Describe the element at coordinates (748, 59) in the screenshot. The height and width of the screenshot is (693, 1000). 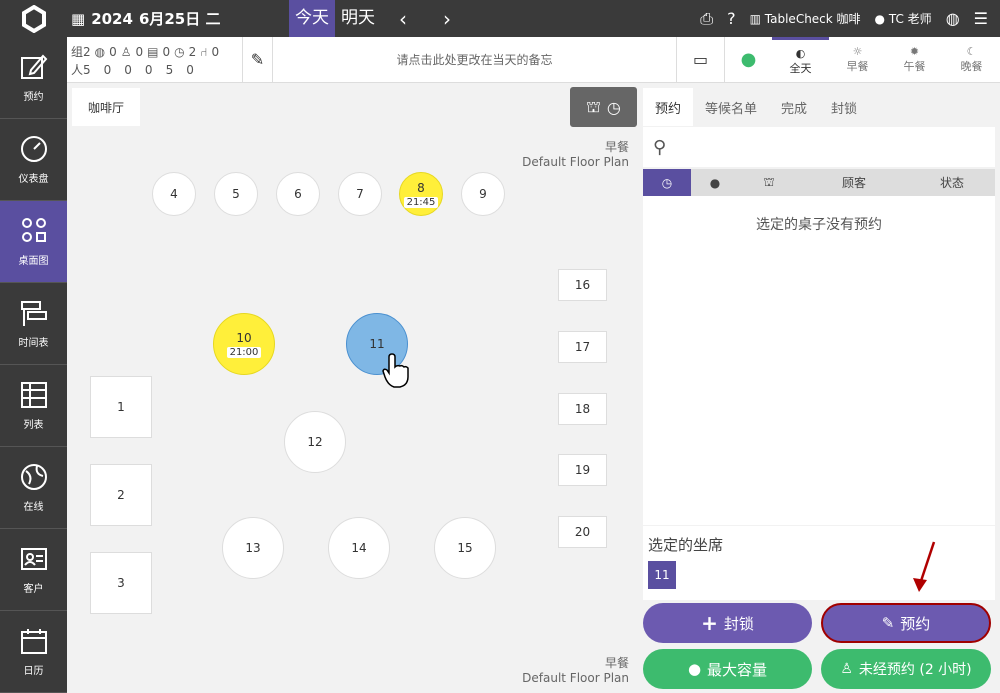
I see `online-globe-icon: ●` at that location.